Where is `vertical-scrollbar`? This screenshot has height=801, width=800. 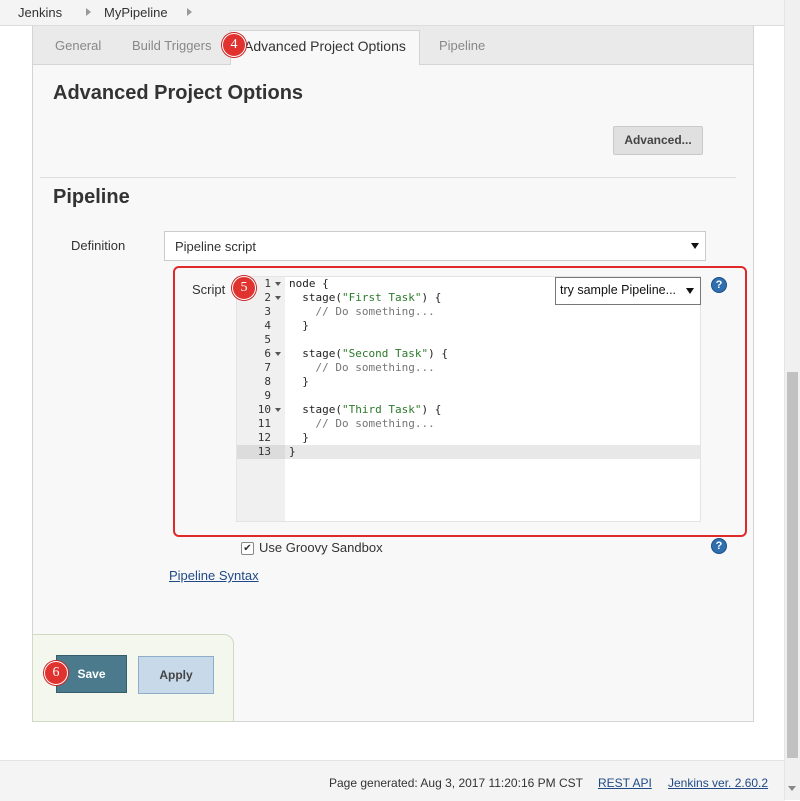 vertical-scrollbar is located at coordinates (792, 400).